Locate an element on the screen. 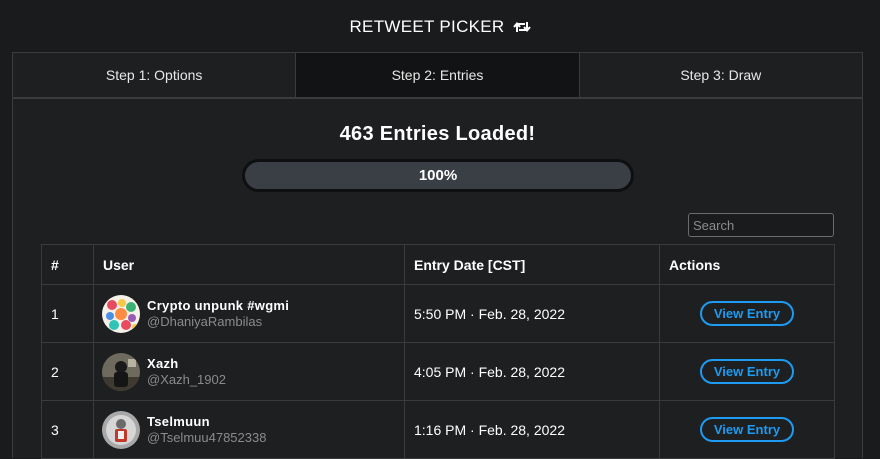  row-number: 2 is located at coordinates (67, 371).